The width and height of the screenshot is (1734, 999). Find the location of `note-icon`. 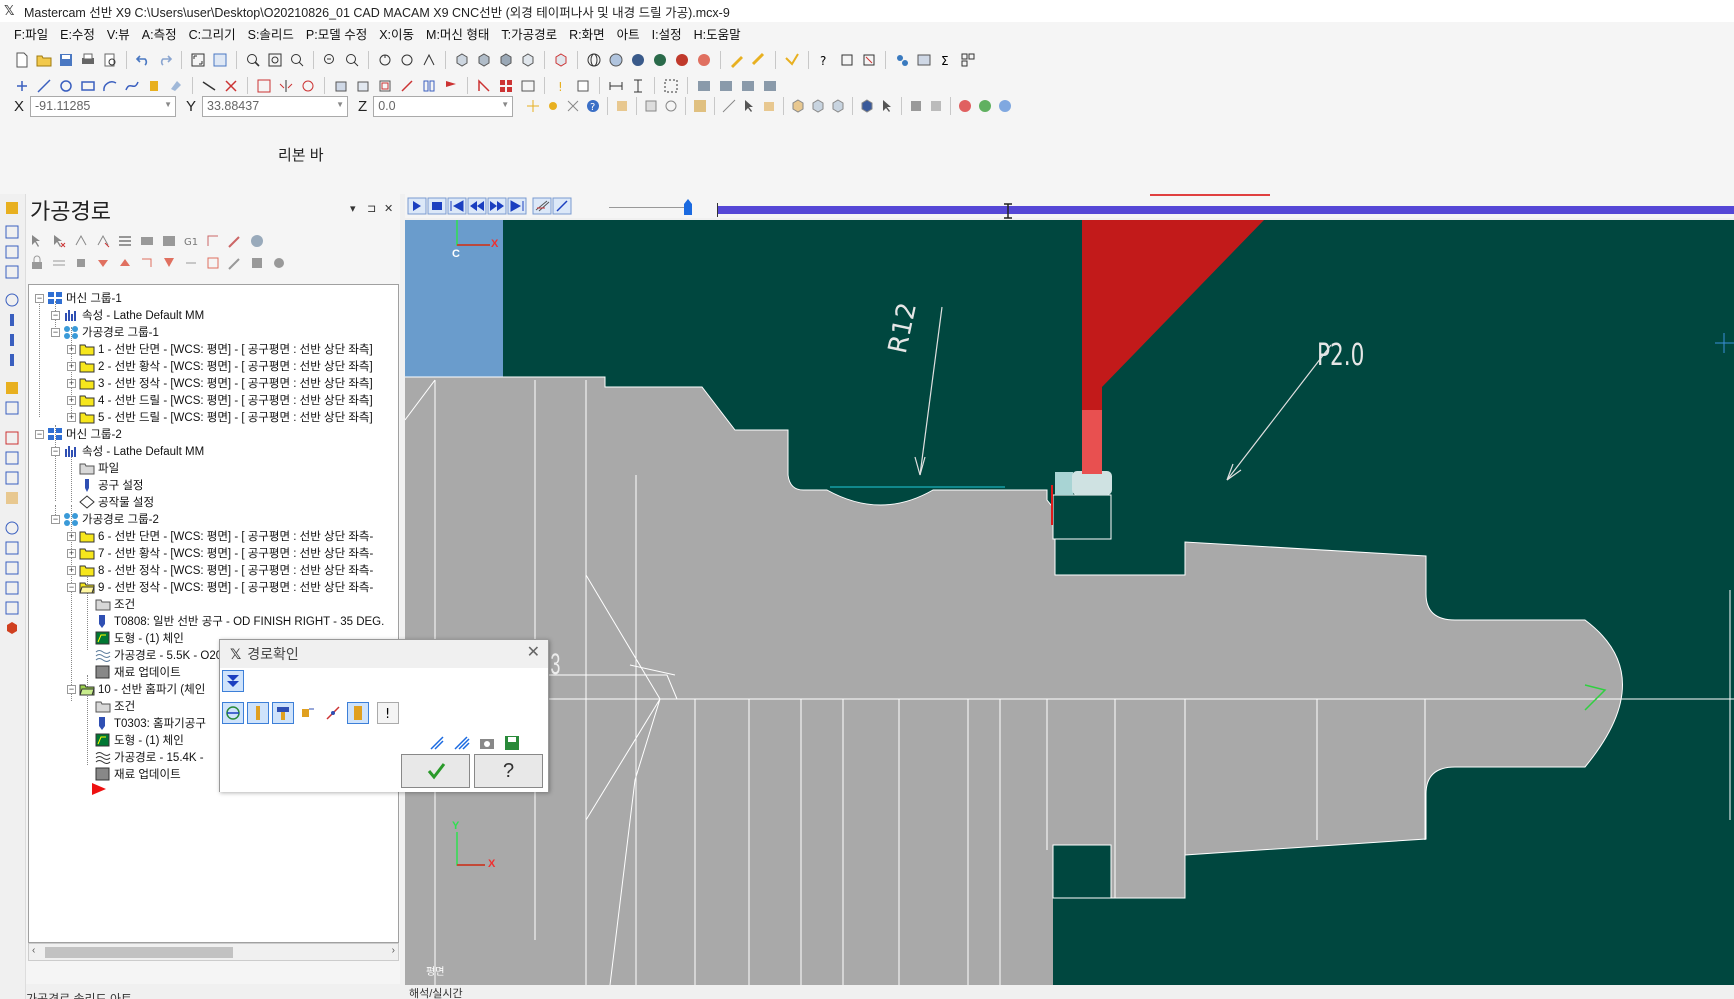

note-icon is located at coordinates (583, 86).